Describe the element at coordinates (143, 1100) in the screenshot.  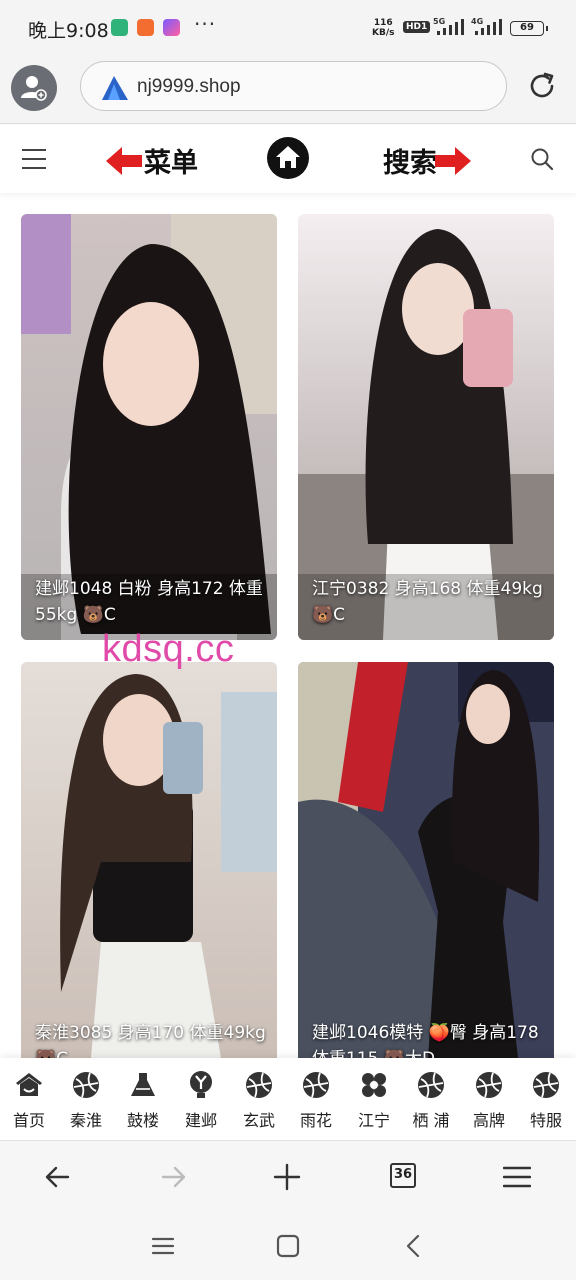
I see `cat-item-gulou: 鼓楼` at that location.